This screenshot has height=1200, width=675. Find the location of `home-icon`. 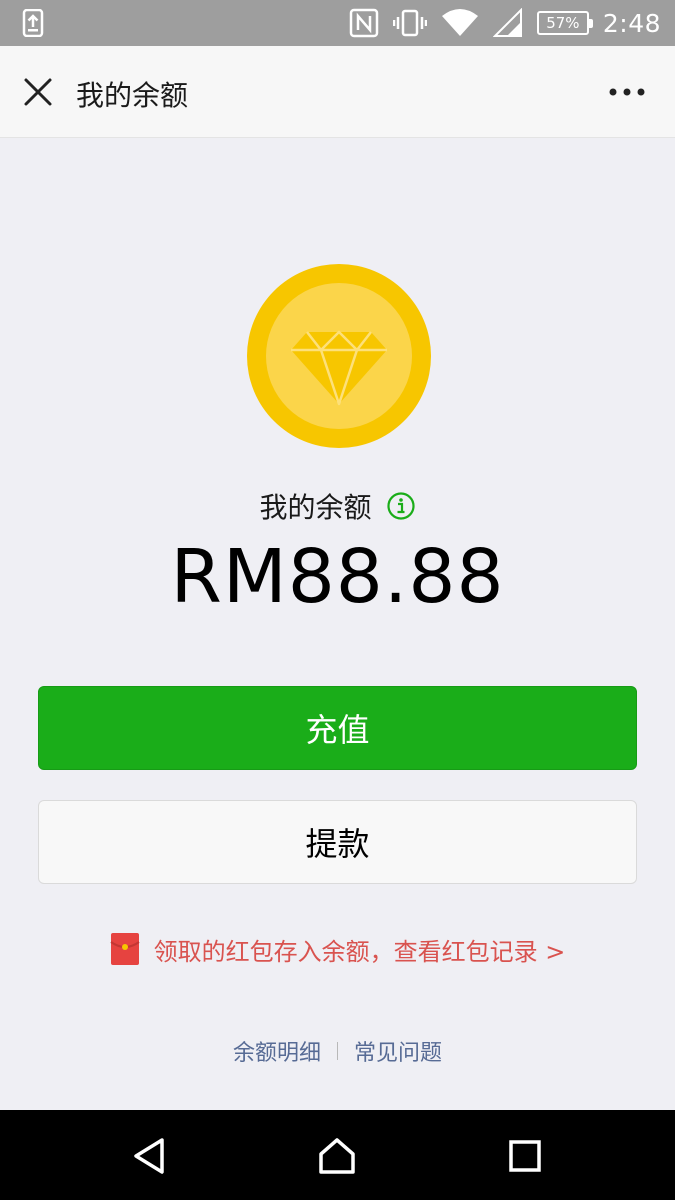

home-icon is located at coordinates (337, 1156).